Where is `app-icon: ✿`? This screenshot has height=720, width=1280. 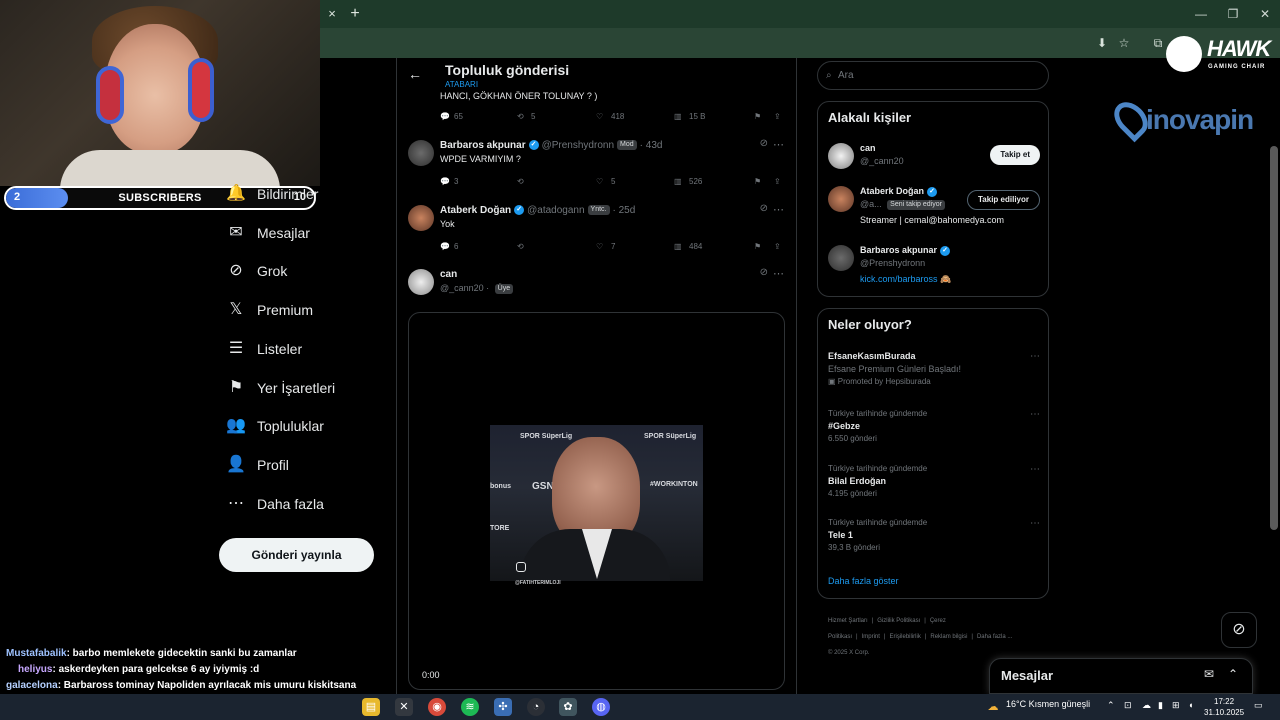 app-icon: ✿ is located at coordinates (568, 707).